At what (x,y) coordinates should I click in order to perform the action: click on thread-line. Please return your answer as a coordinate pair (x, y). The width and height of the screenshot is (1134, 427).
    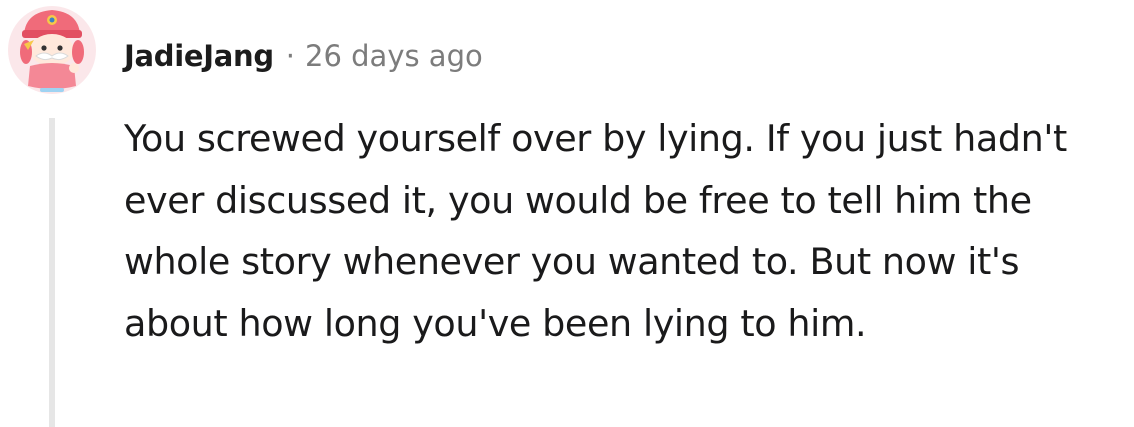
    Looking at the image, I should click on (52, 272).